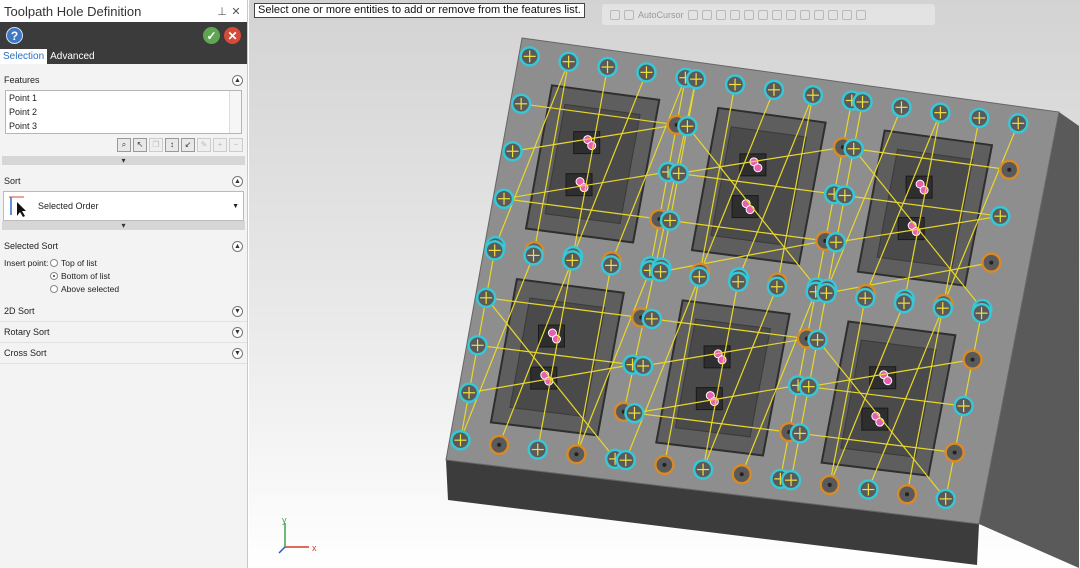  Describe the element at coordinates (123, 275) in the screenshot. I see `insert-point-row: Bottom of list` at that location.